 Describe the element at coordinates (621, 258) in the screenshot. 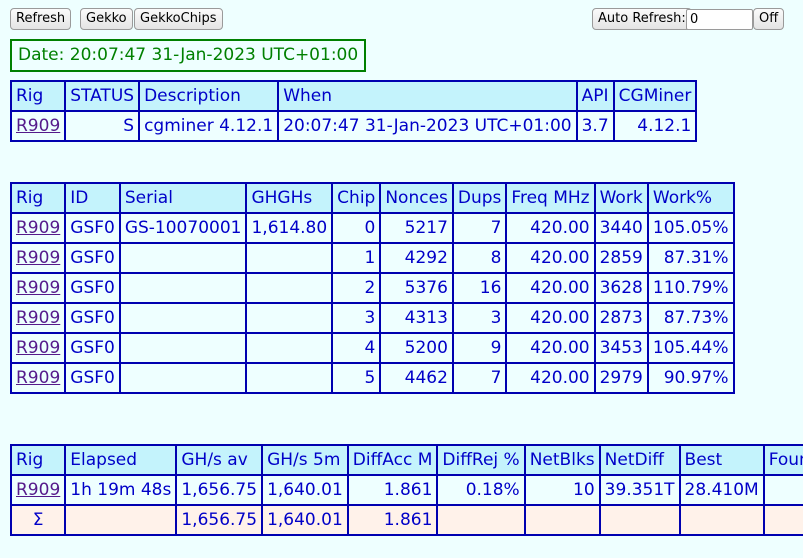

I see `work-cell: 2859` at that location.